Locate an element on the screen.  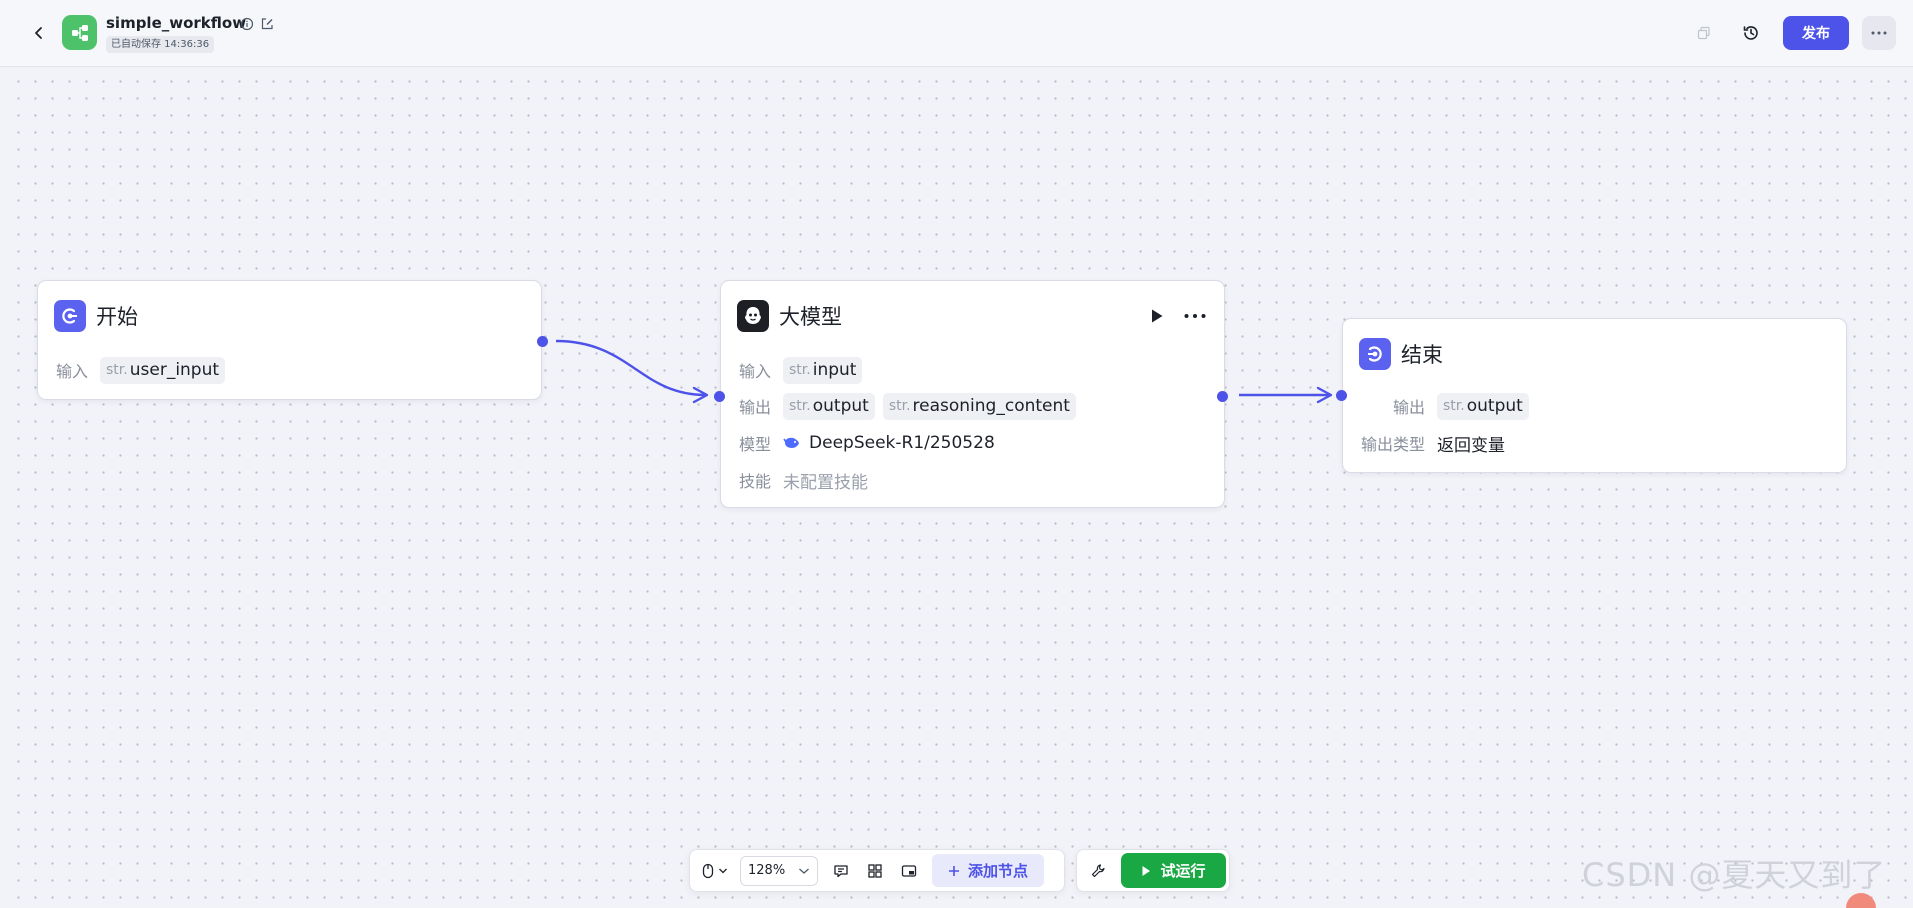
variable-tag: str. input is located at coordinates (823, 370).